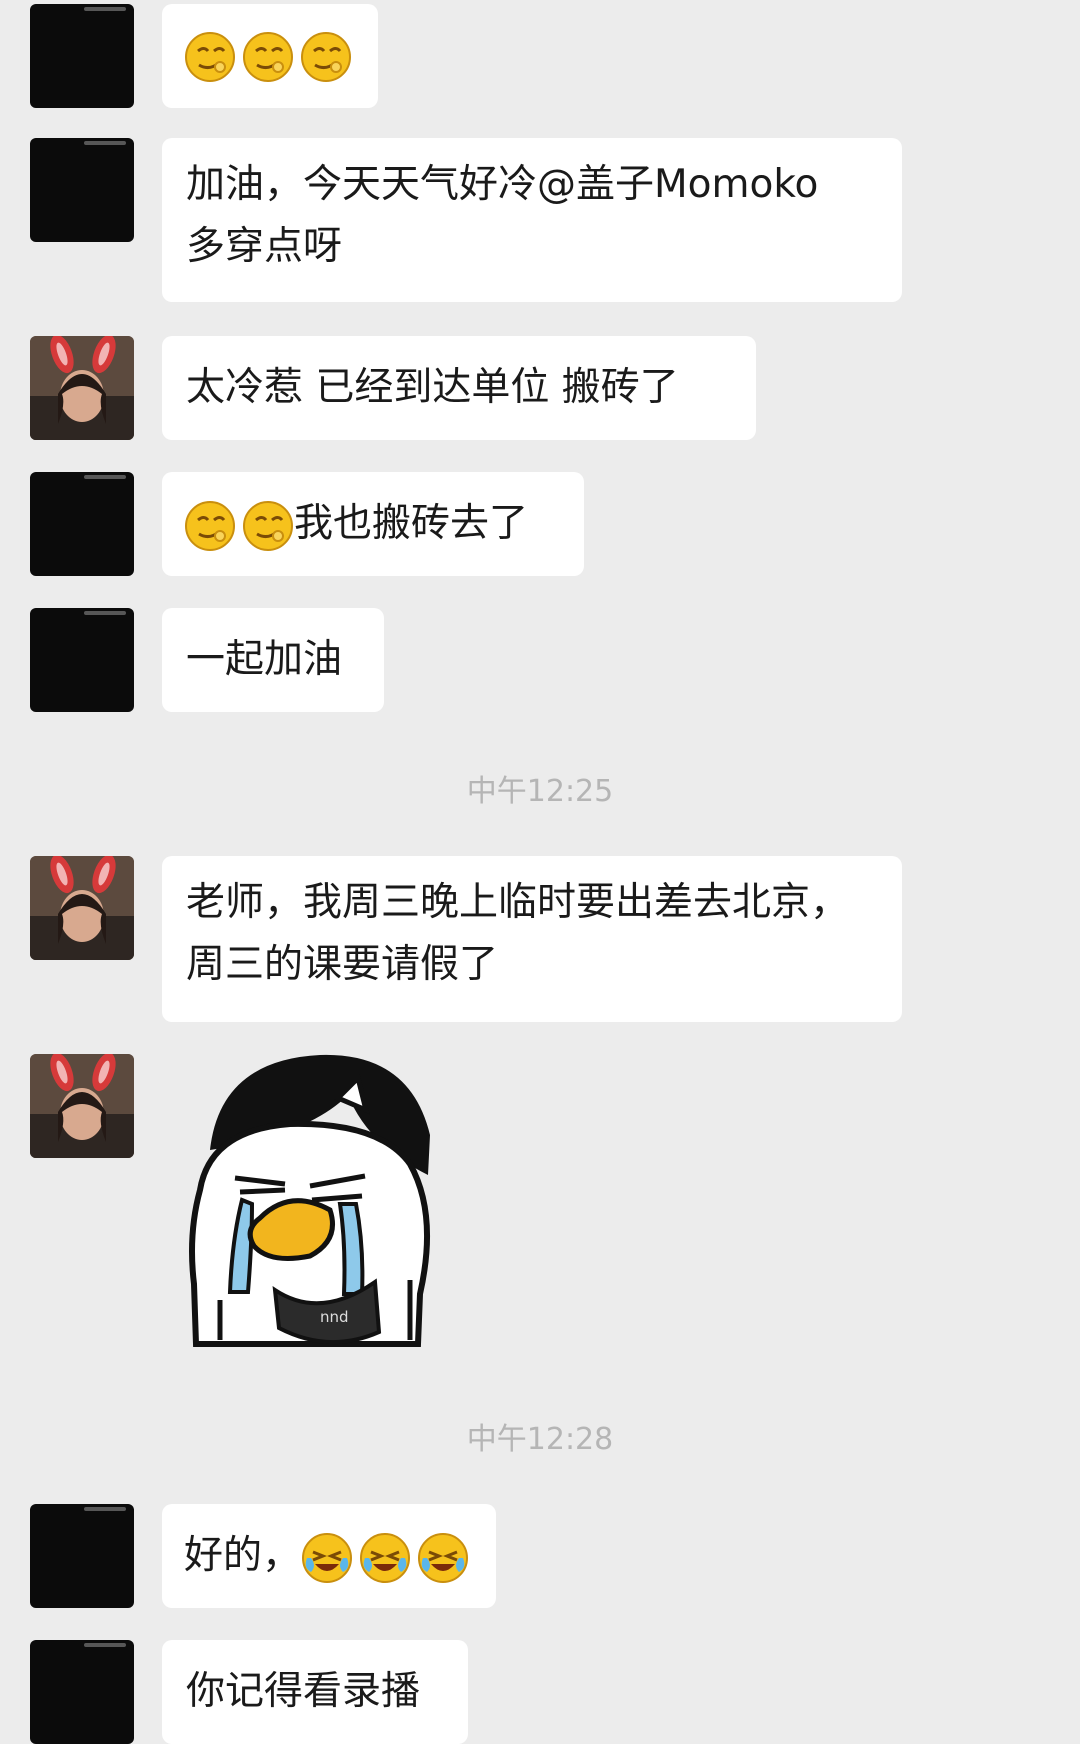  Describe the element at coordinates (303, 1691) in the screenshot. I see `message-text: 你记得看录播` at that location.